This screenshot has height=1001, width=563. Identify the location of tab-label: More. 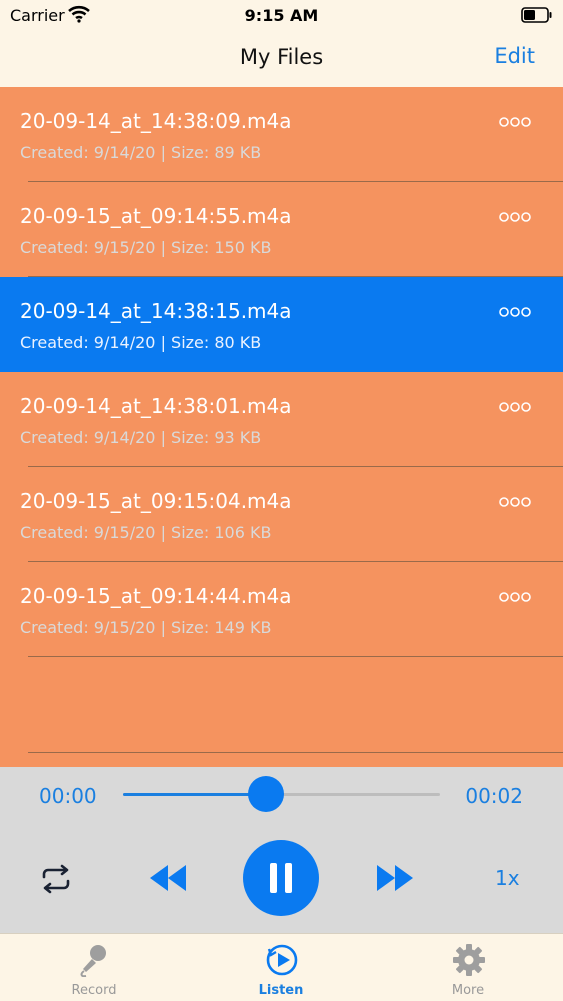
(468, 990).